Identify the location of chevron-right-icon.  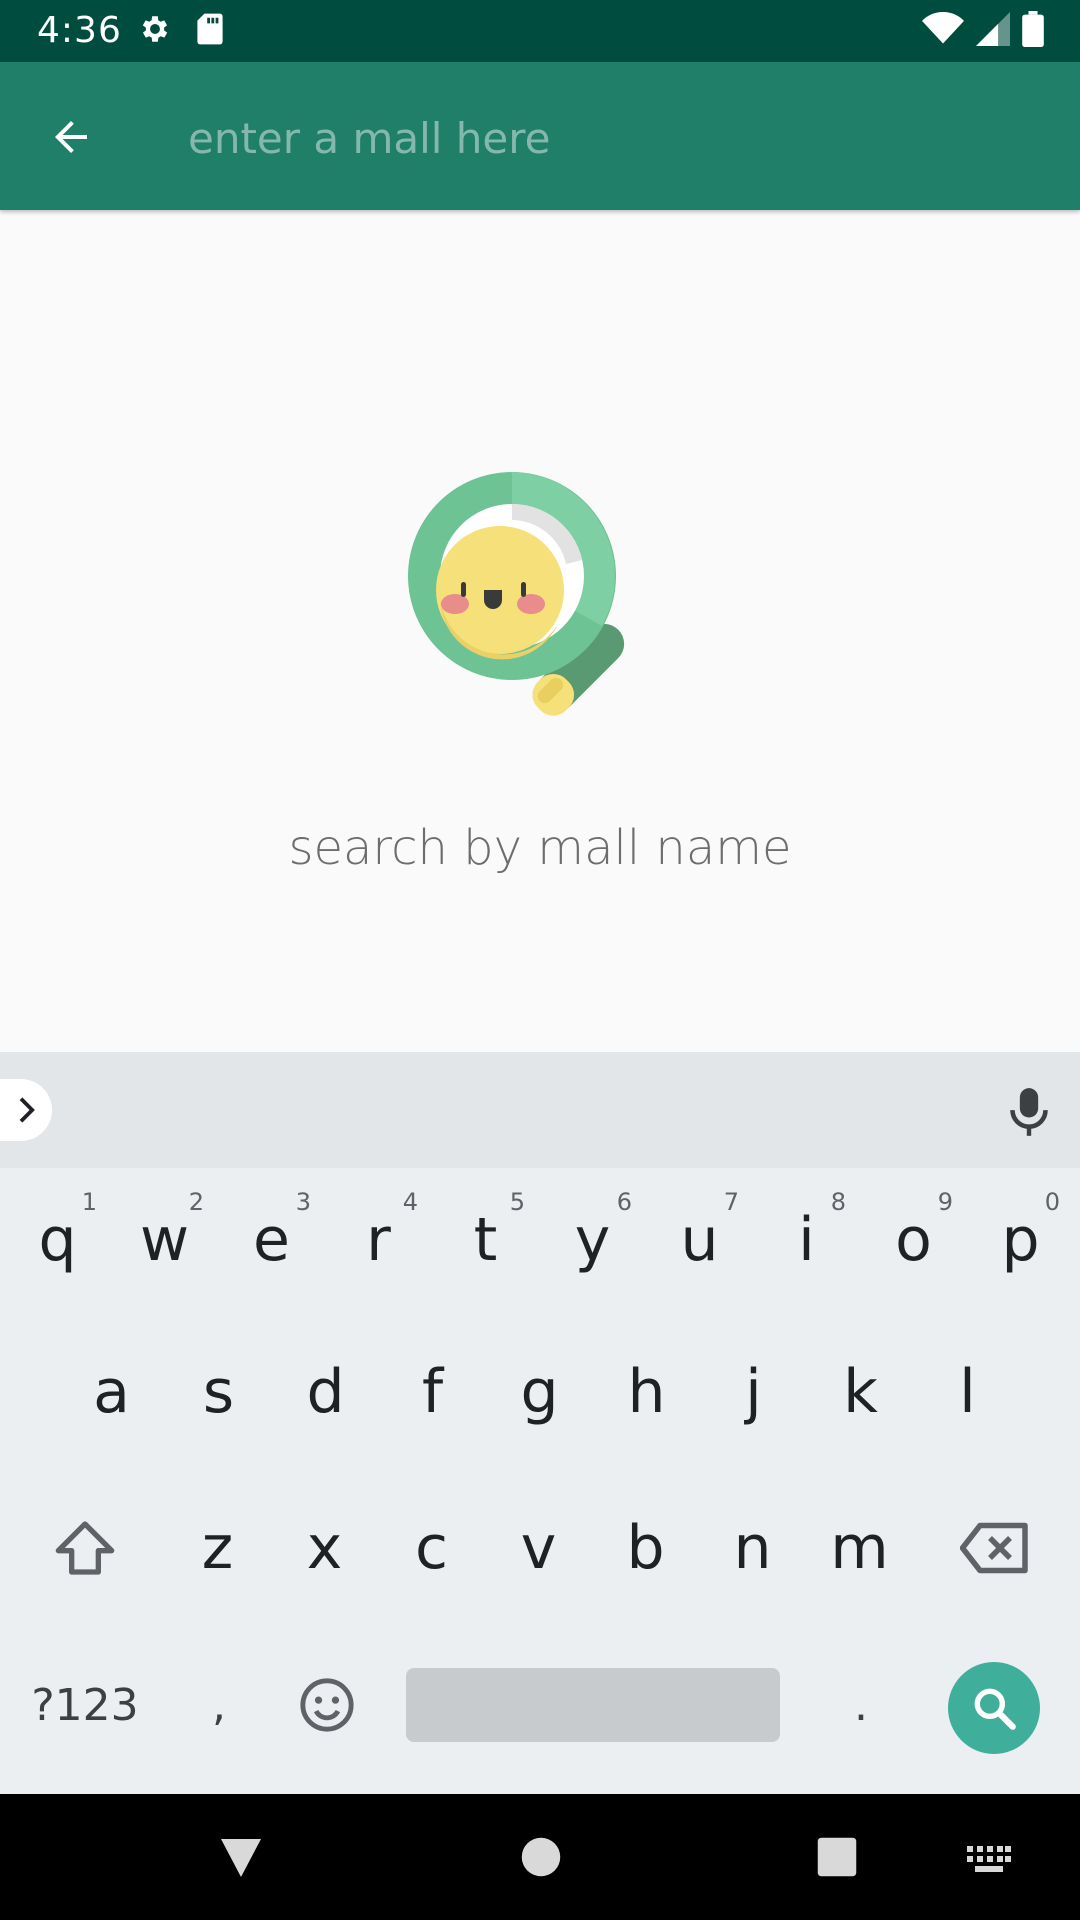
(27, 1110).